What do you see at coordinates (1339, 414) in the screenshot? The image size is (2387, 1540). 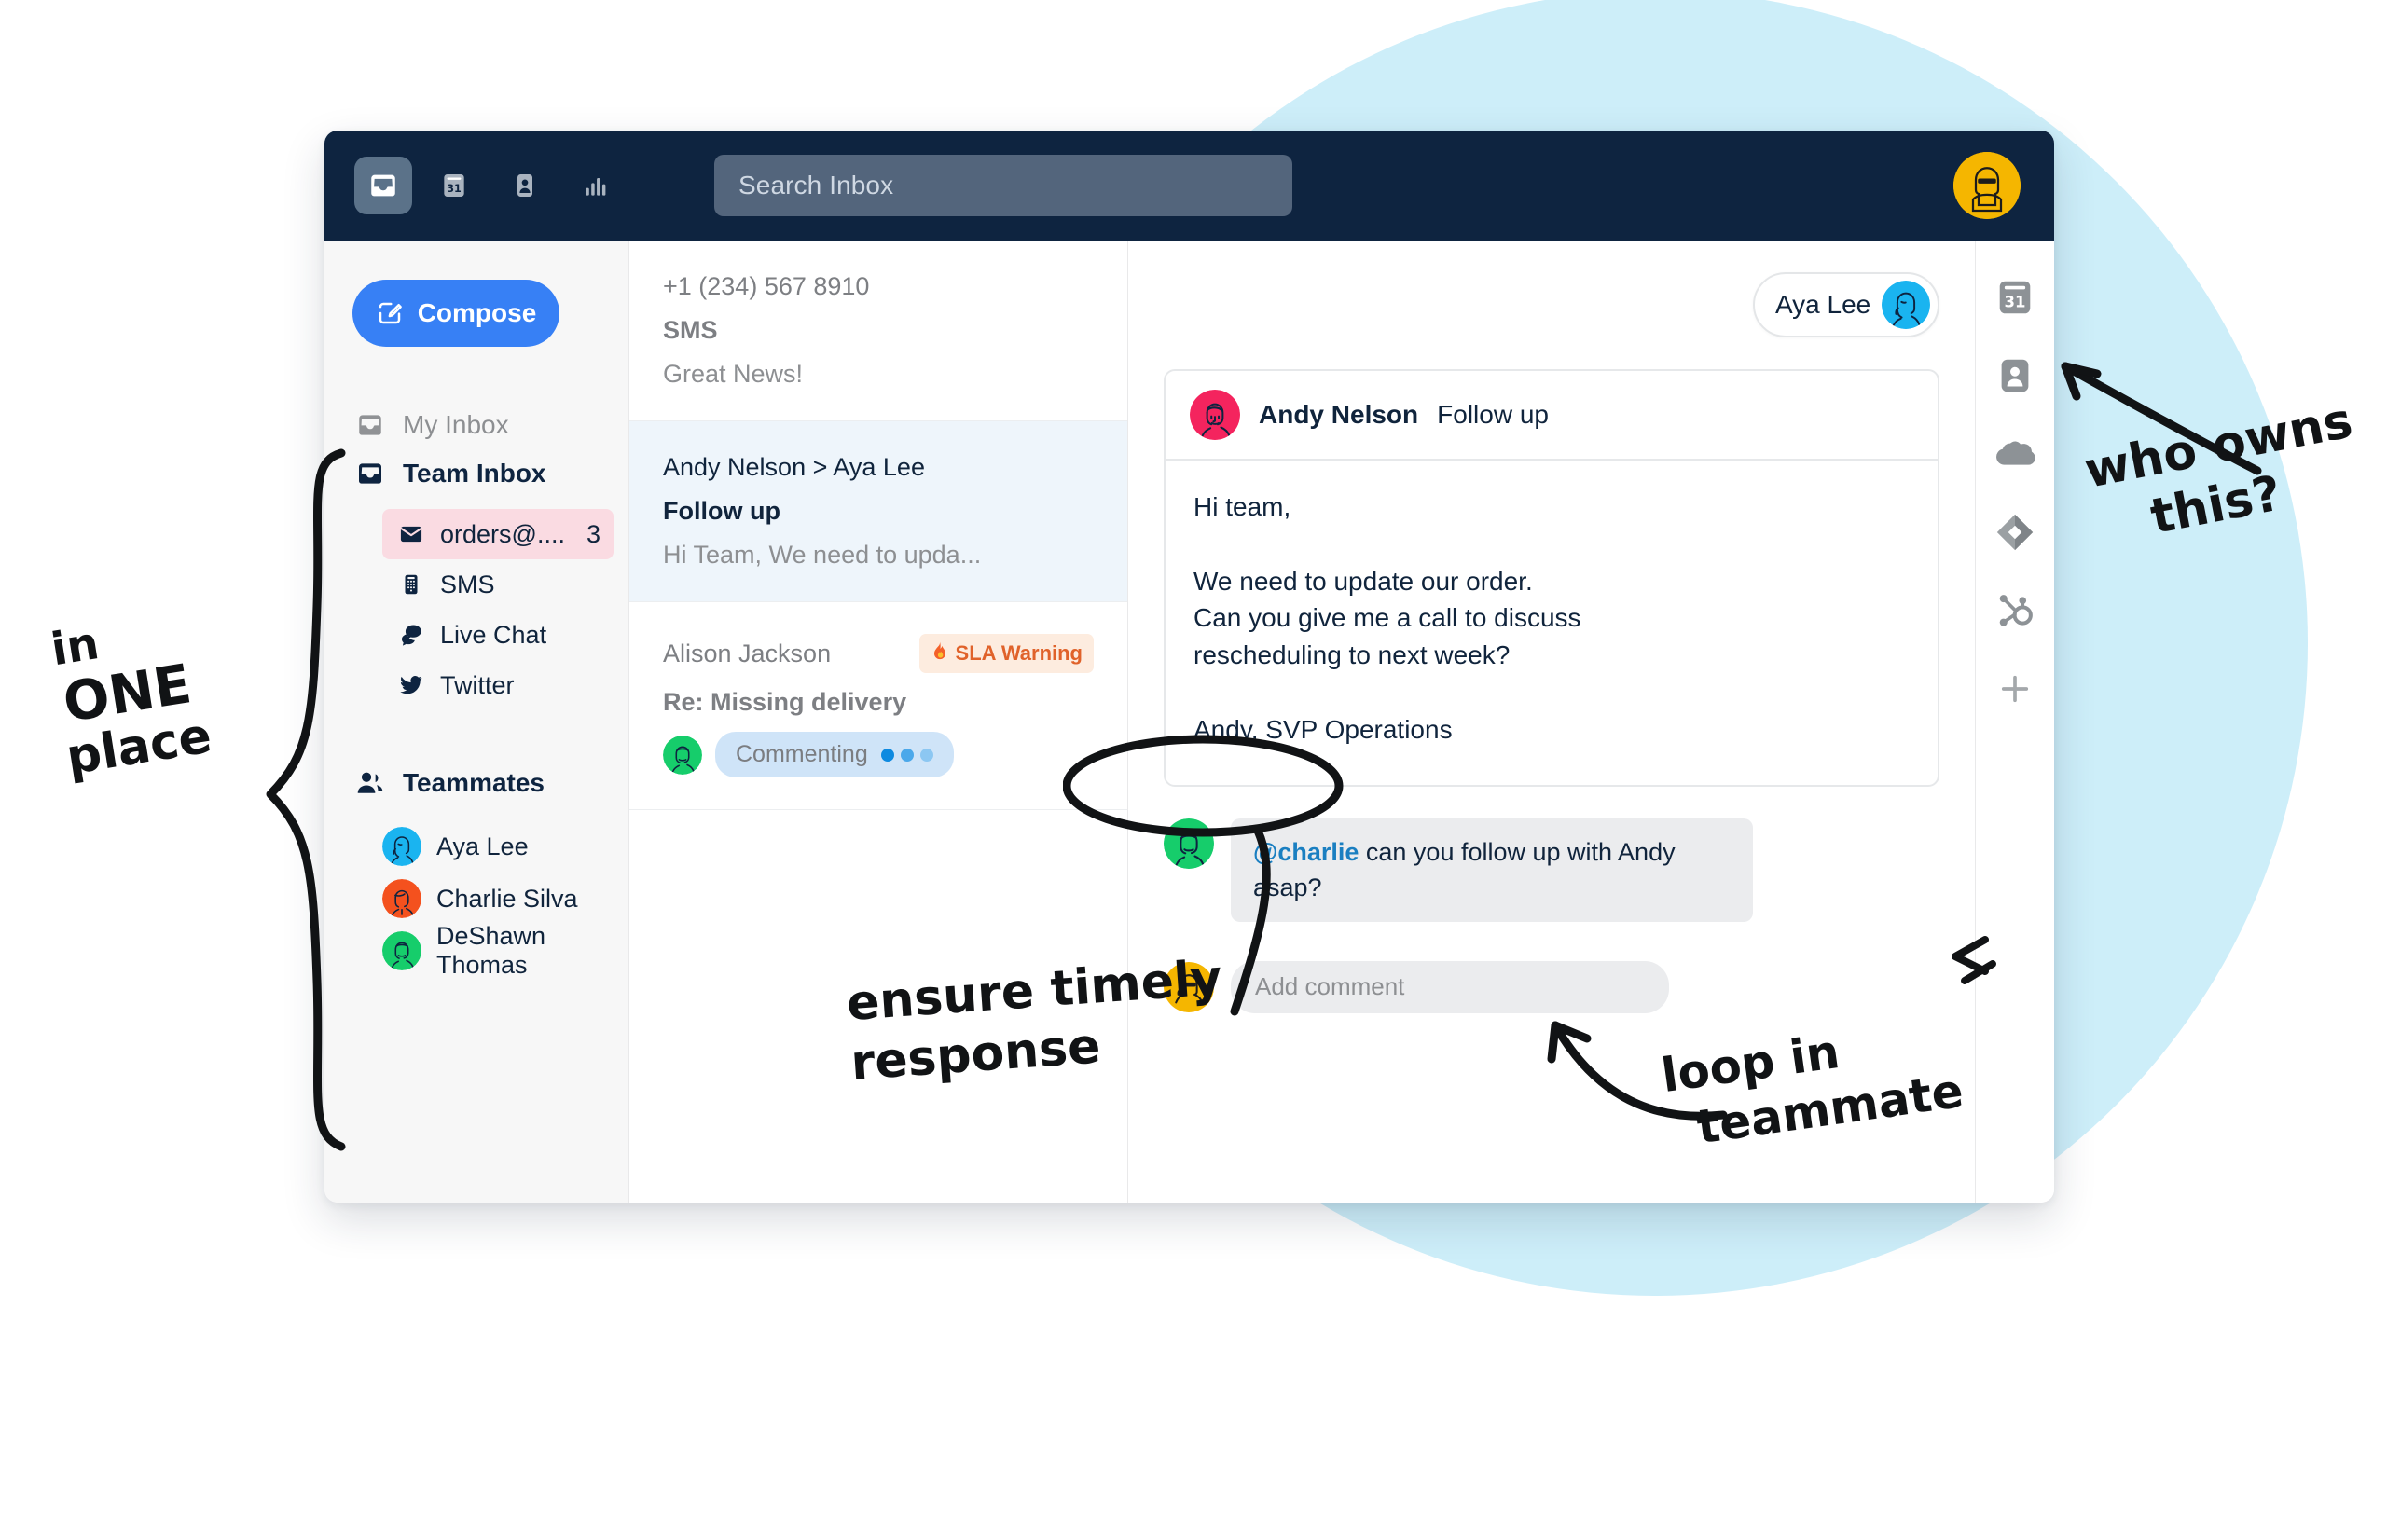 I see `message-sender: Andy Nelson` at bounding box center [1339, 414].